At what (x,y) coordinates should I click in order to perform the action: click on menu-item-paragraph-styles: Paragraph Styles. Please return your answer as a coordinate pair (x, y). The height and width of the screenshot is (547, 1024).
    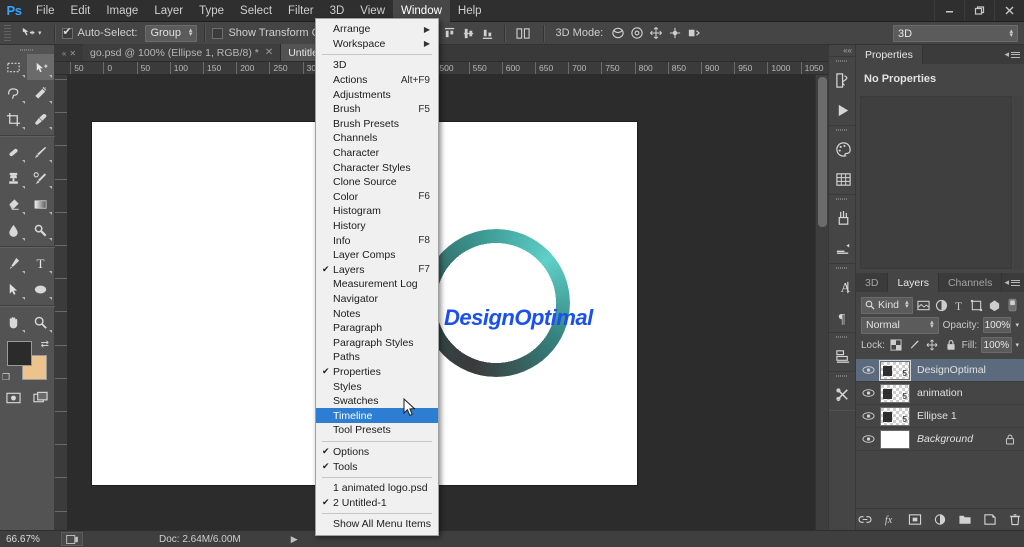
    Looking at the image, I should click on (377, 342).